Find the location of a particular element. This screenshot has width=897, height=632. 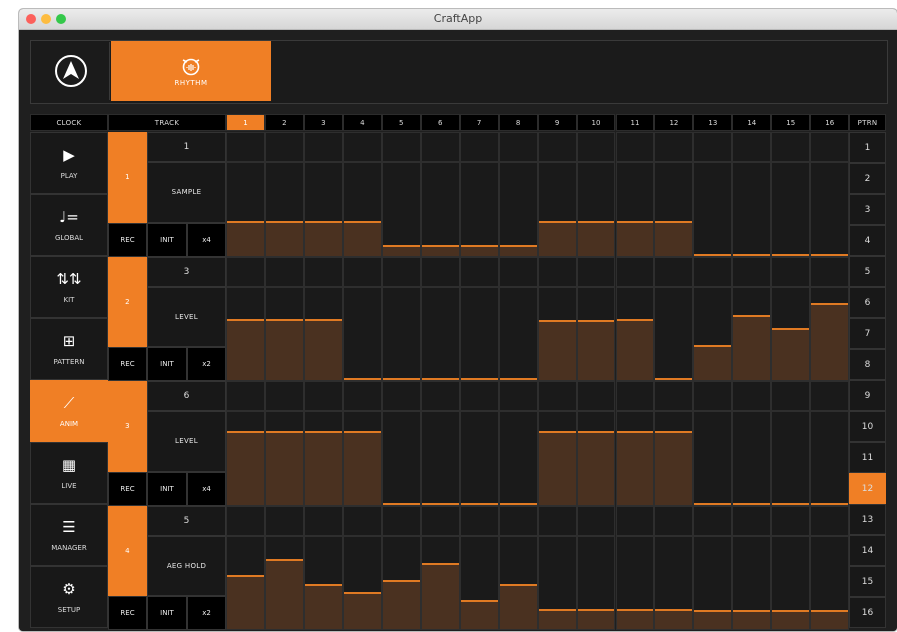

track-3-rec-button: REC is located at coordinates (127, 488).